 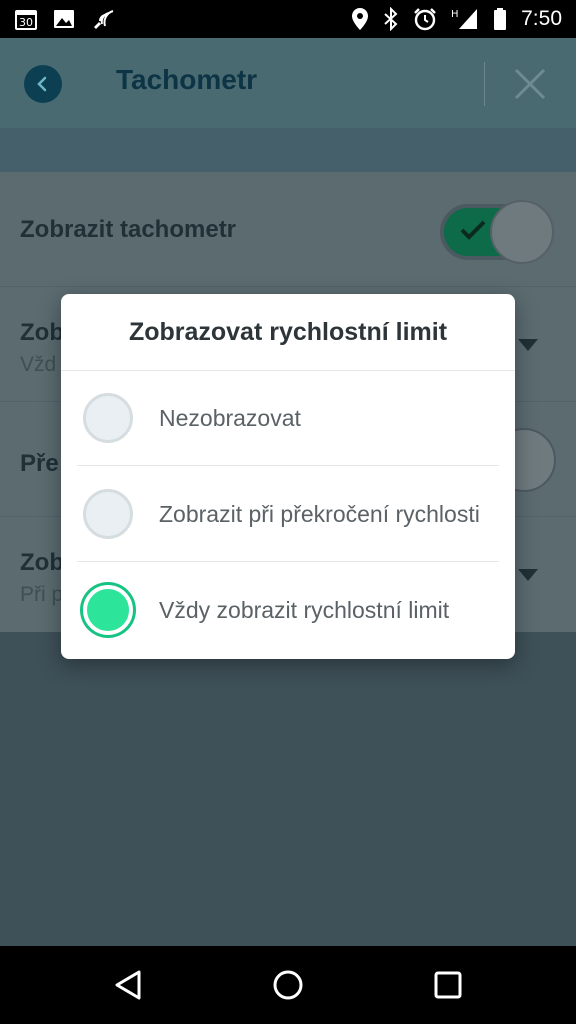 I want to click on setting-sub: Při p, so click(x=42, y=594).